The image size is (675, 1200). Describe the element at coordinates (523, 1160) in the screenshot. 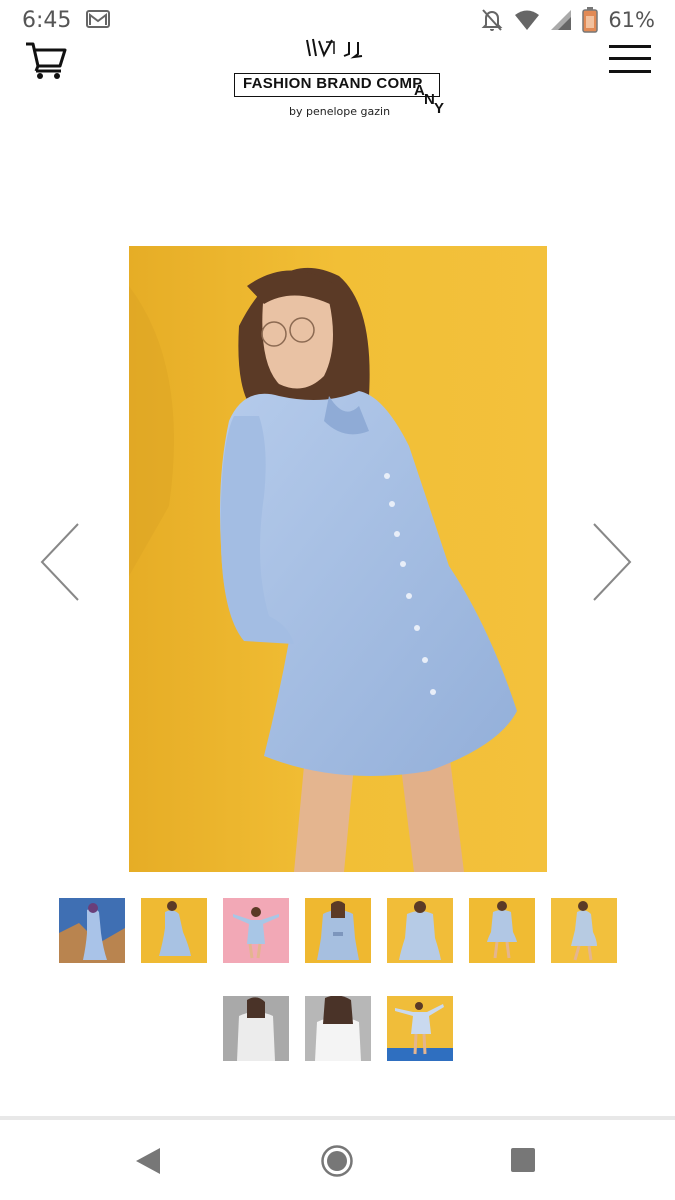

I see `recent-apps-icon` at that location.